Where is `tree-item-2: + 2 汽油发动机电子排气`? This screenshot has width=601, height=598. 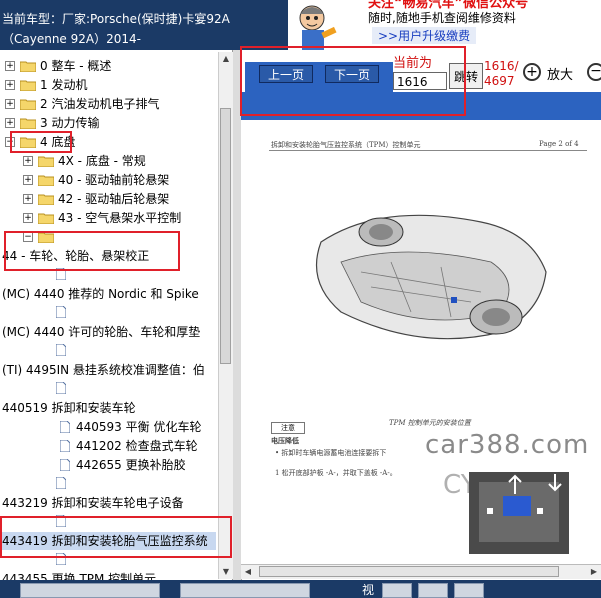 tree-item-2: + 2 汽油发动机电子排气 is located at coordinates (110, 104).